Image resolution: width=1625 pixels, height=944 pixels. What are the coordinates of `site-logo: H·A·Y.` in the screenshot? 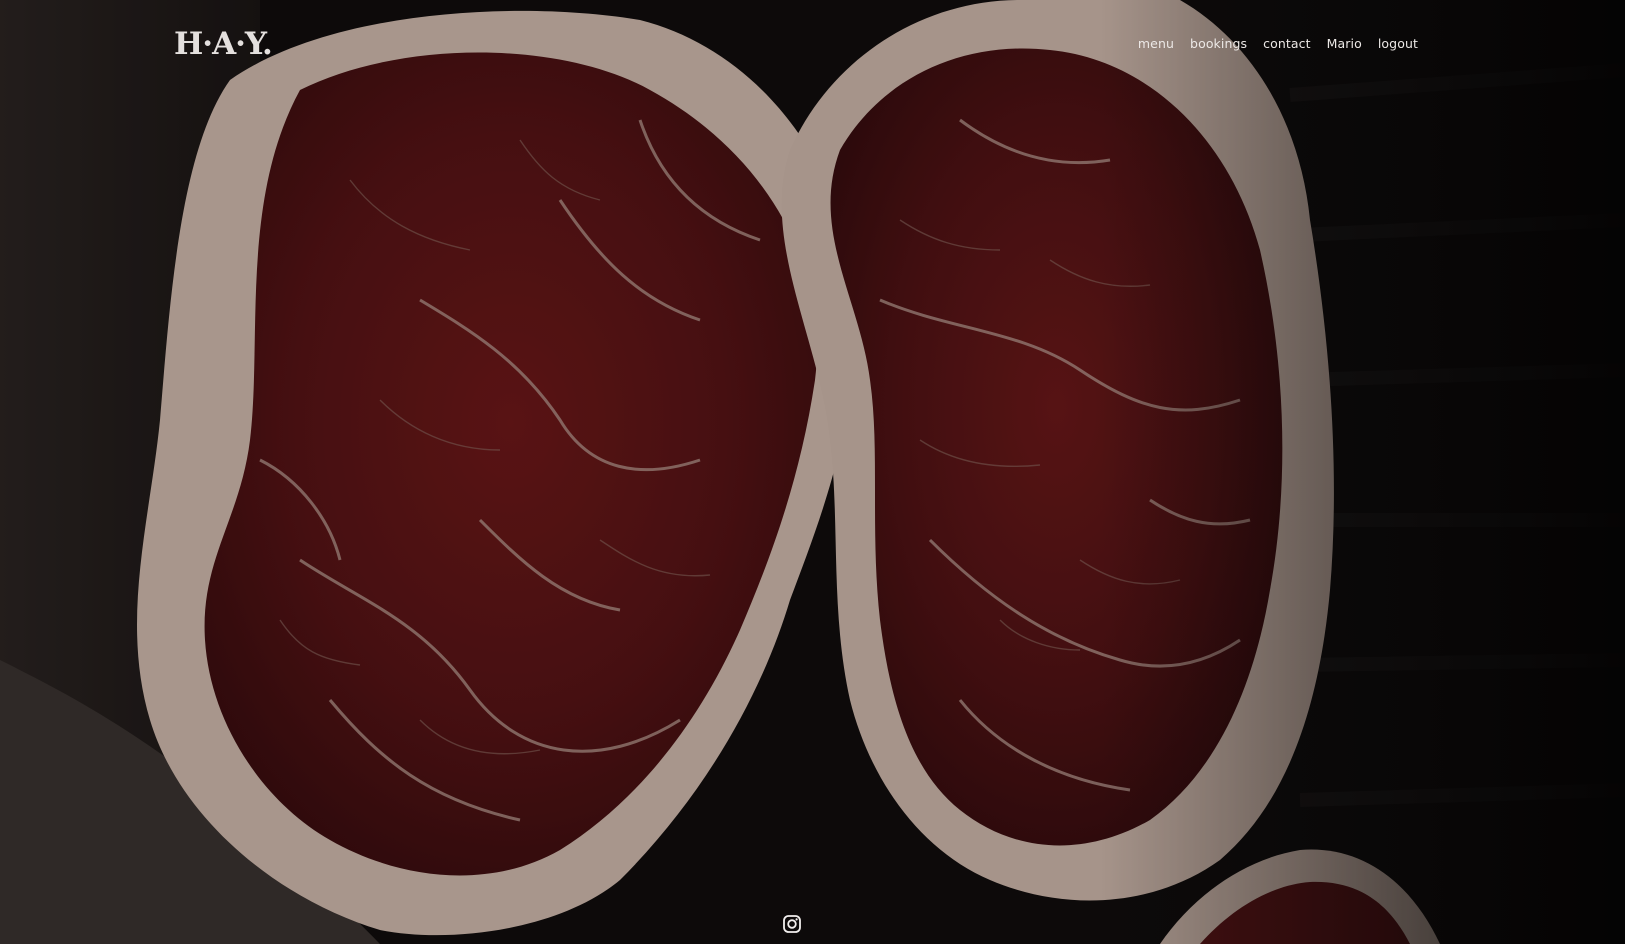 It's located at (223, 44).